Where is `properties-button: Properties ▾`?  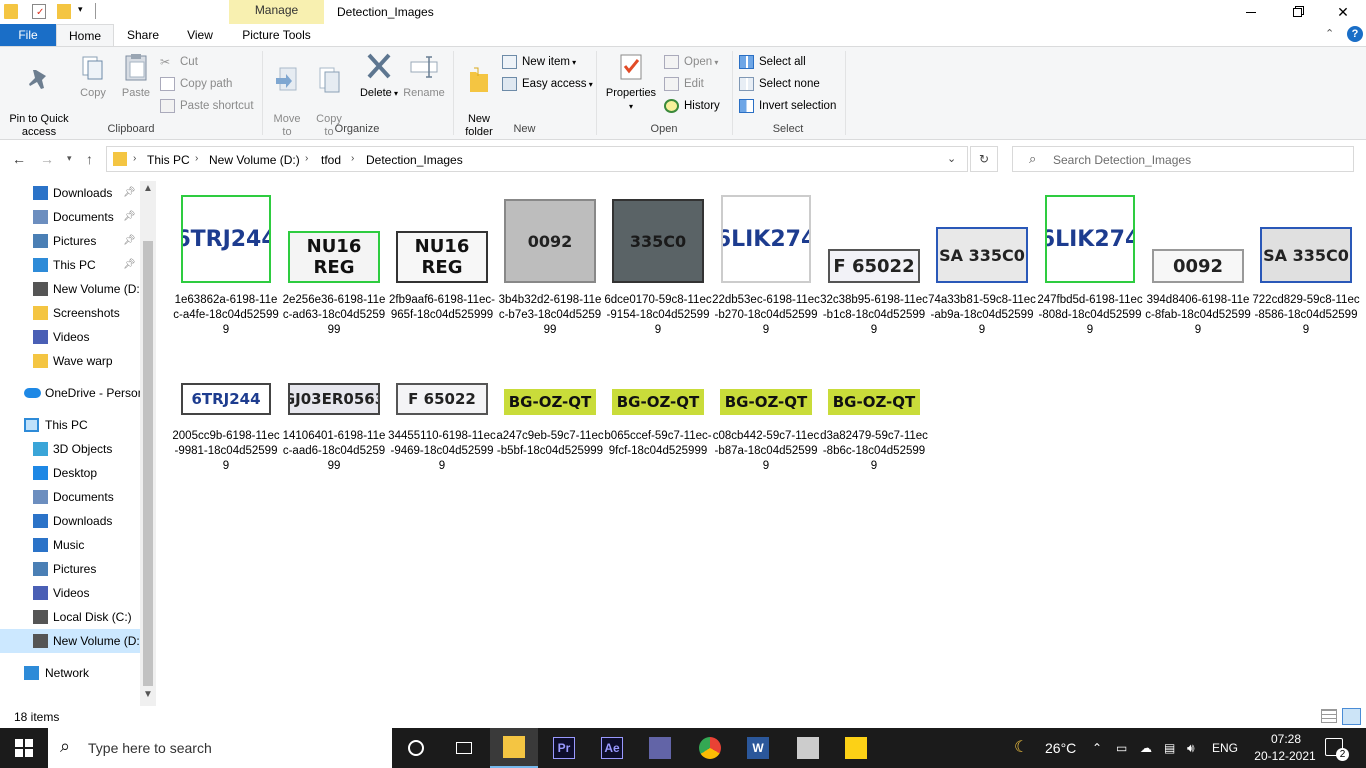
properties-button: Properties ▾ is located at coordinates (631, 82).